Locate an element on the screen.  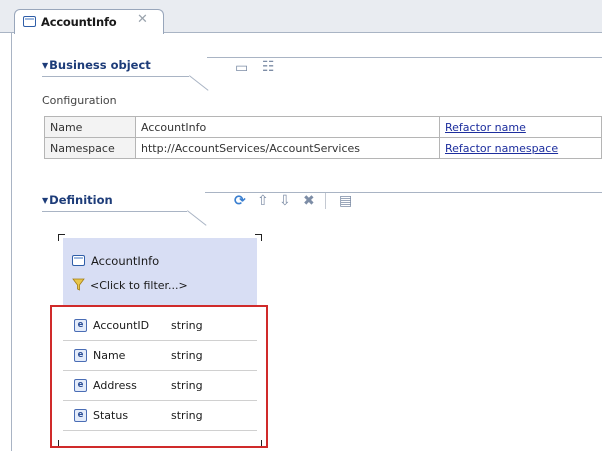
table-row: Name AccountInfo Refactor name is located at coordinates (323, 127).